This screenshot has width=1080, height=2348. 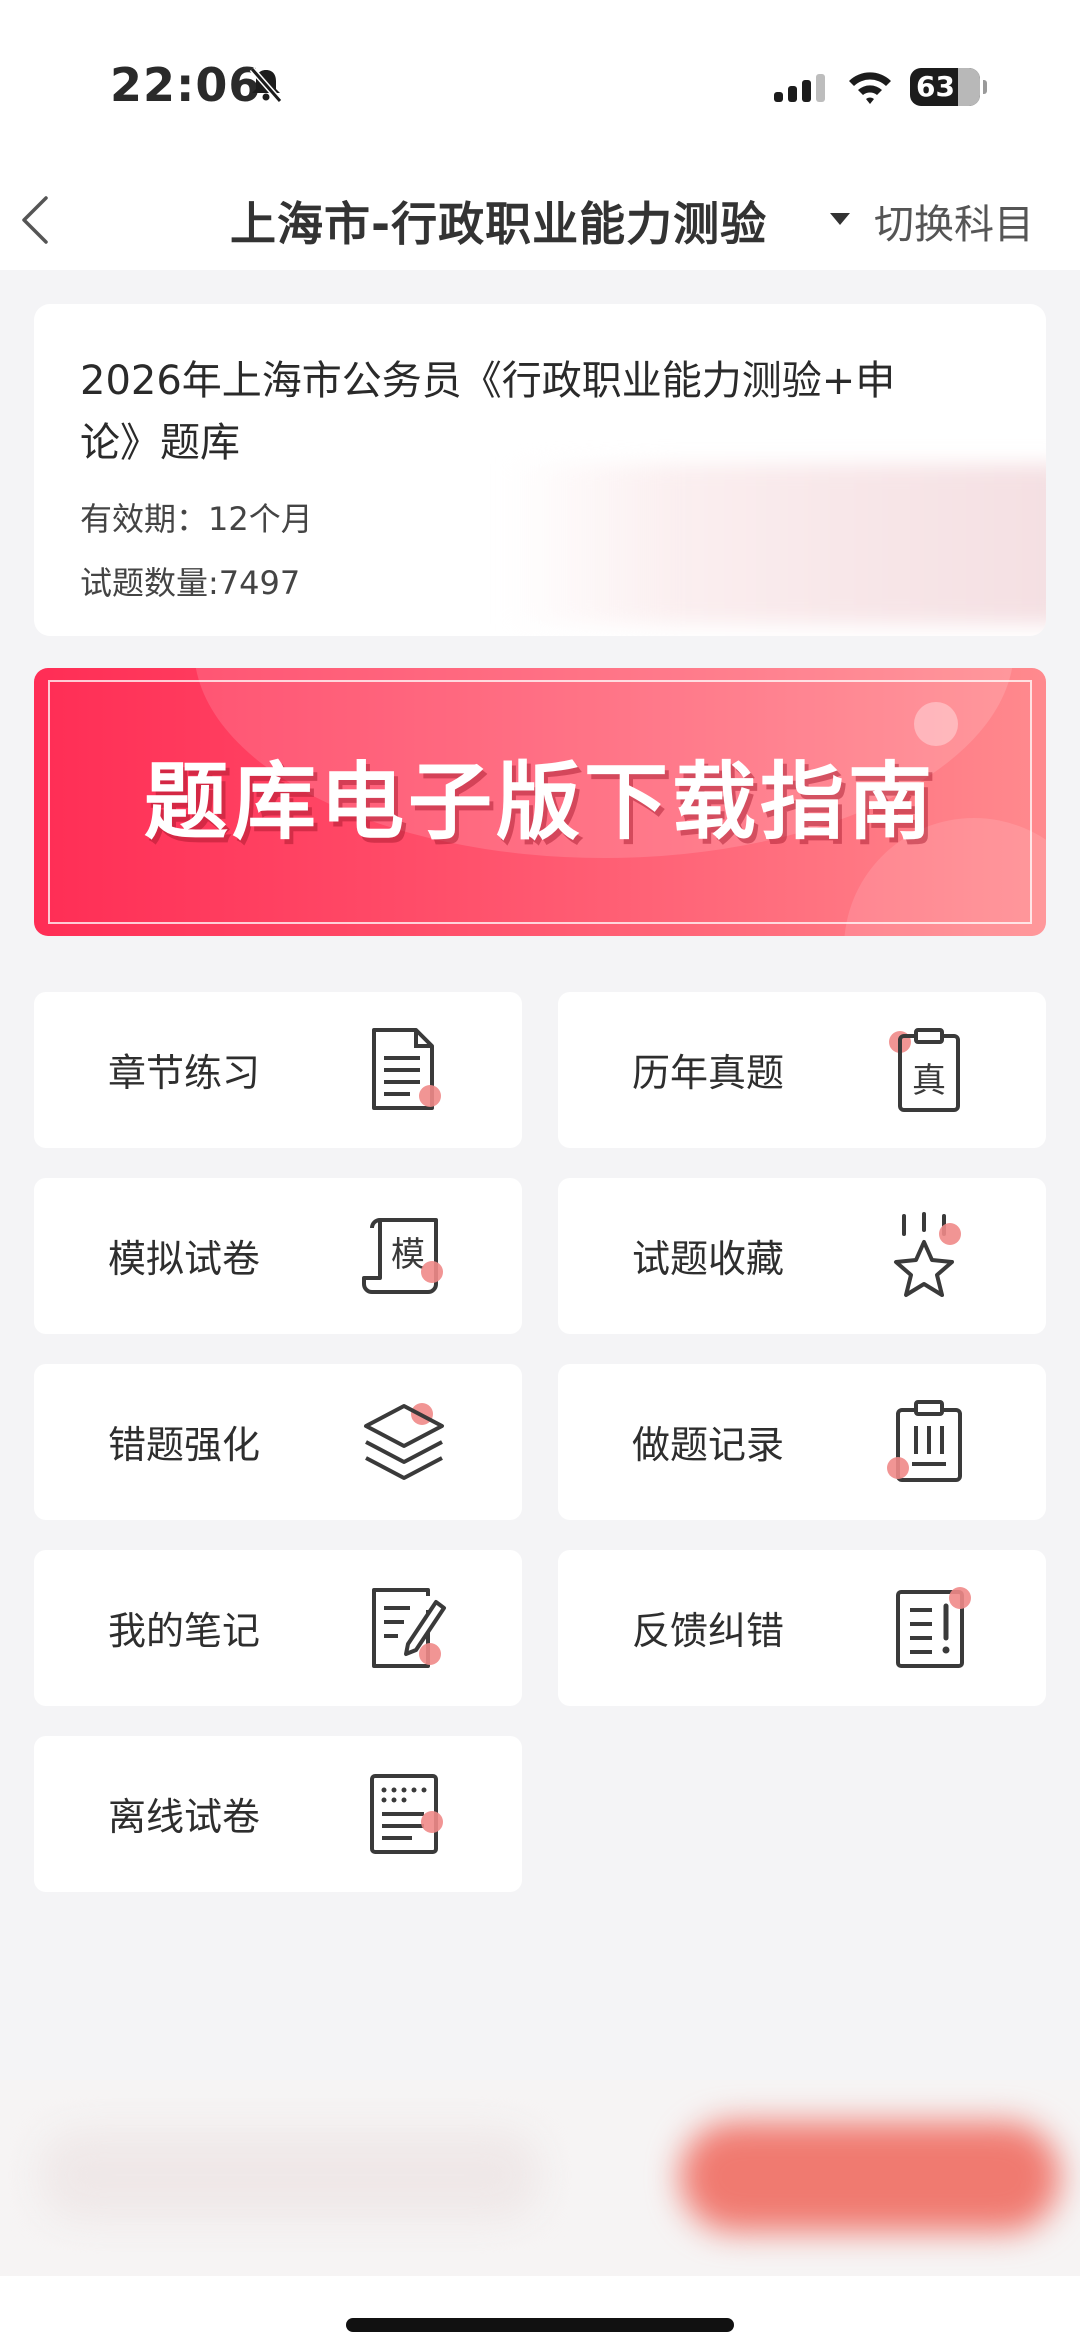 I want to click on menu-label: 我的笔记, so click(x=184, y=1631).